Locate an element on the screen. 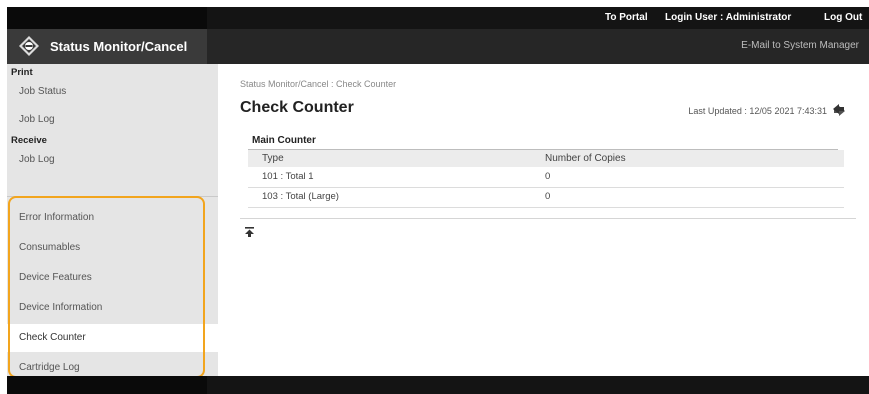  sidebar-item-error-information: Error Information is located at coordinates (112, 218).